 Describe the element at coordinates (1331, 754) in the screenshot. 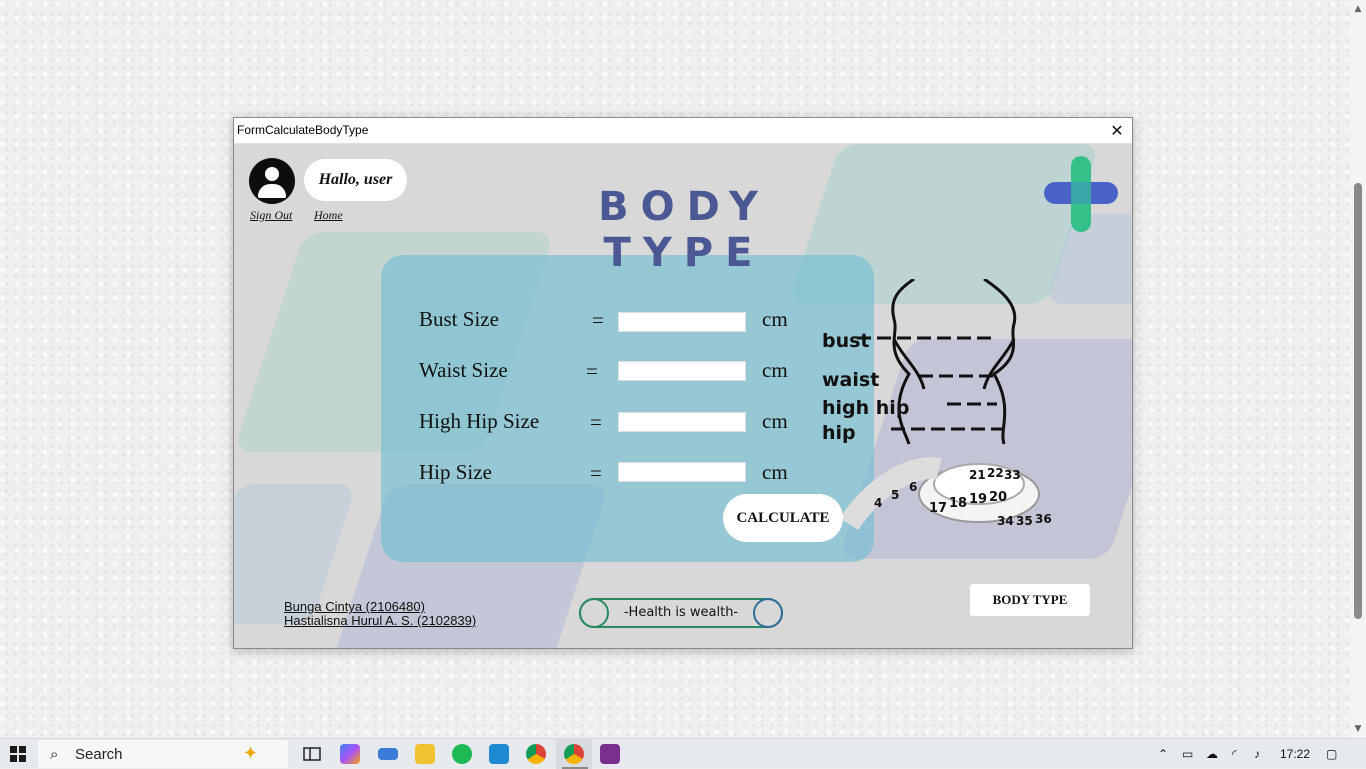

I see `notifications-icon: ▢` at that location.